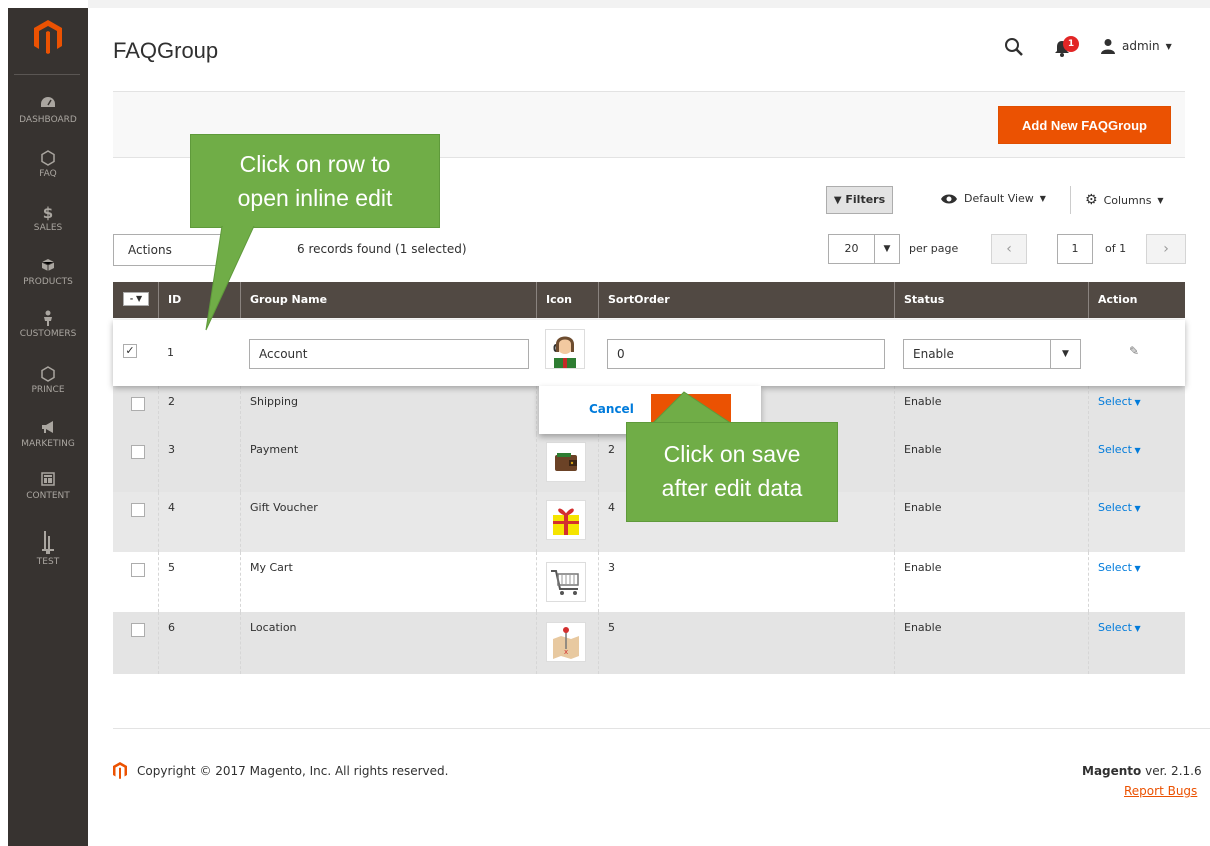 The height and width of the screenshot is (846, 1210). Describe the element at coordinates (48, 164) in the screenshot. I see `sidebar-item-faq: FAQ` at that location.